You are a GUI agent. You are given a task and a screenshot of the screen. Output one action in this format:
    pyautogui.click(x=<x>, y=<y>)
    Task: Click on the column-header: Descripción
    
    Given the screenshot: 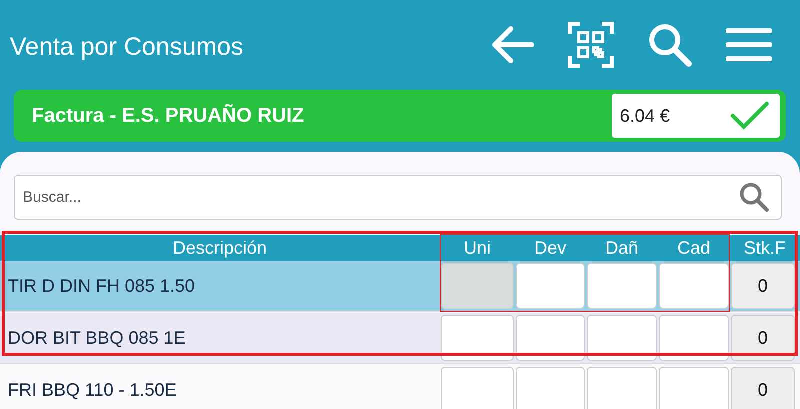 What is the action you would take?
    pyautogui.click(x=220, y=248)
    